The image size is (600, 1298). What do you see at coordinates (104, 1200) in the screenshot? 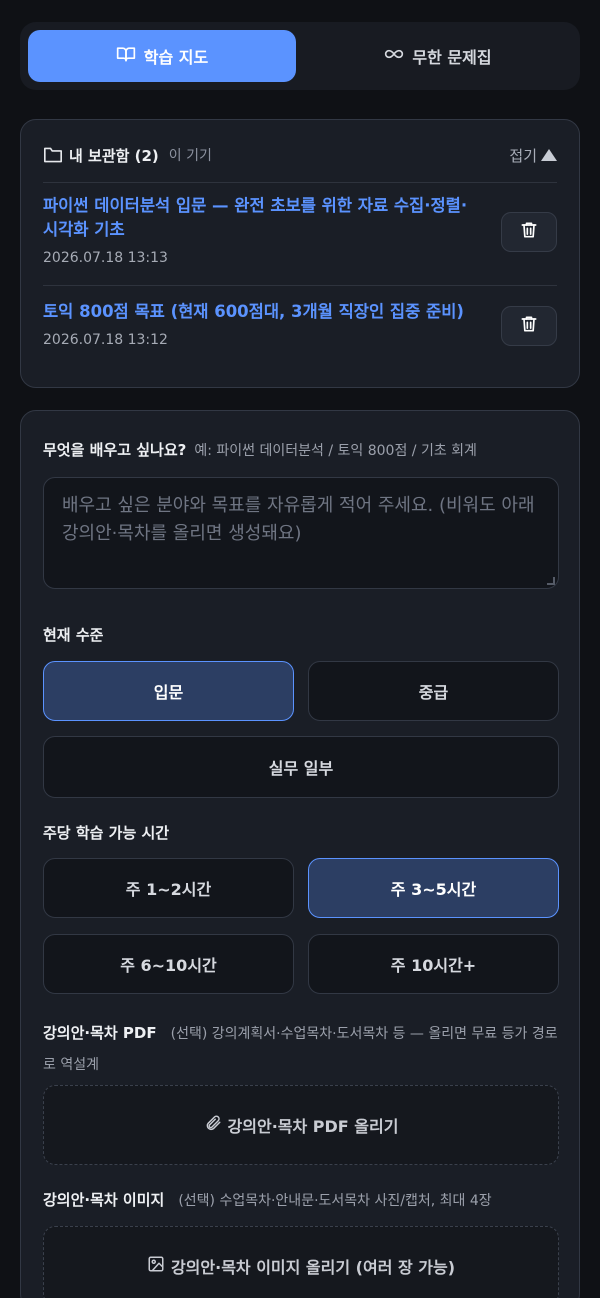
I see `image-label: 강의안·목차 이미지` at bounding box center [104, 1200].